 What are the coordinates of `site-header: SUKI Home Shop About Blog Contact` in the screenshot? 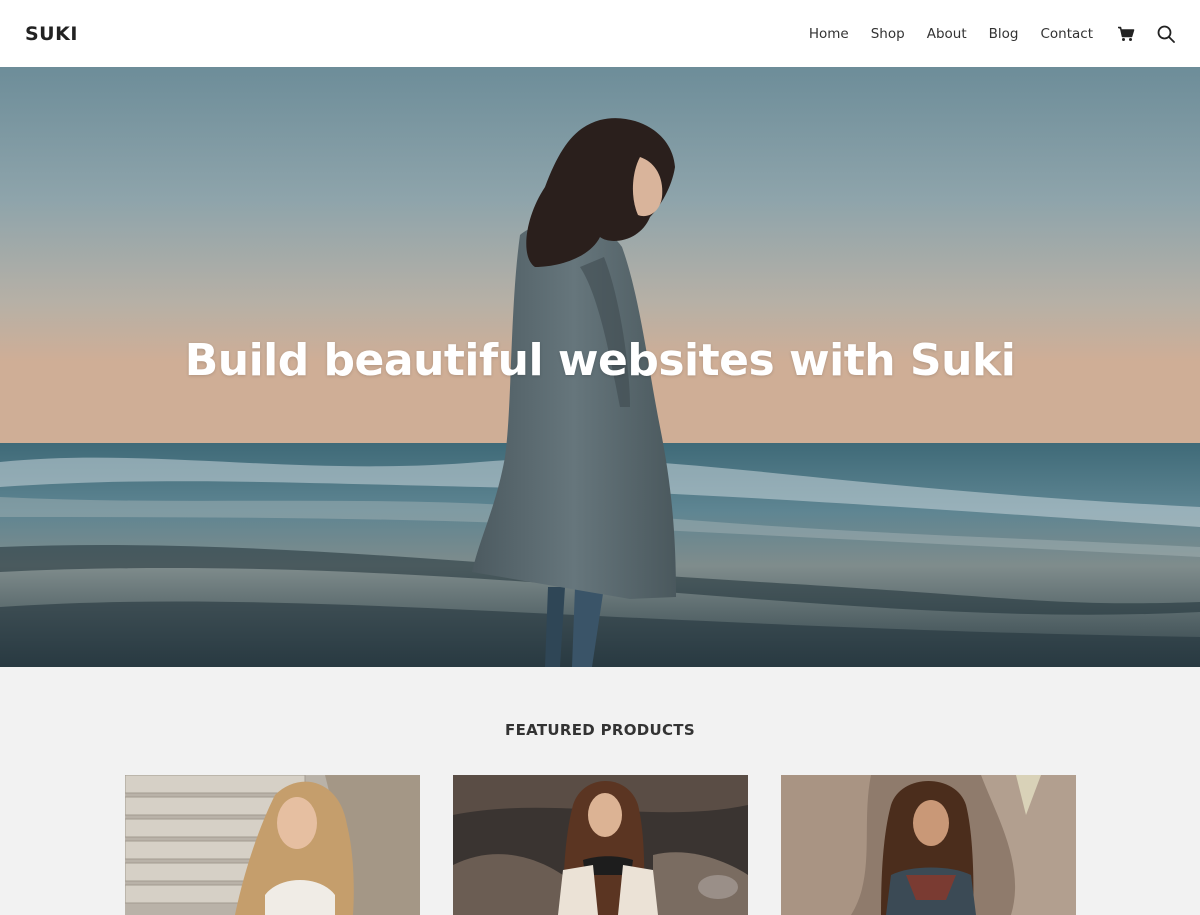 It's located at (600, 33).